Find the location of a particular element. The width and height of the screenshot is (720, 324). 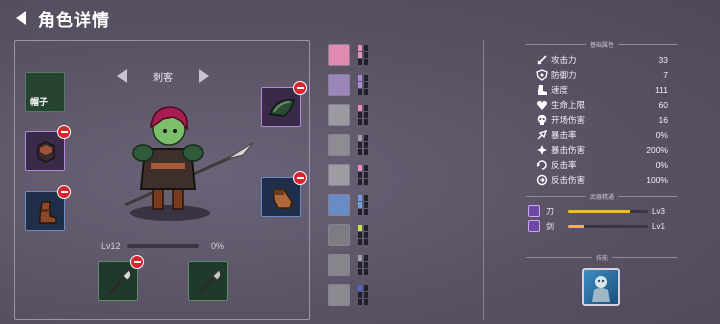

dagger-item-icon is located at coordinates (339, 115).